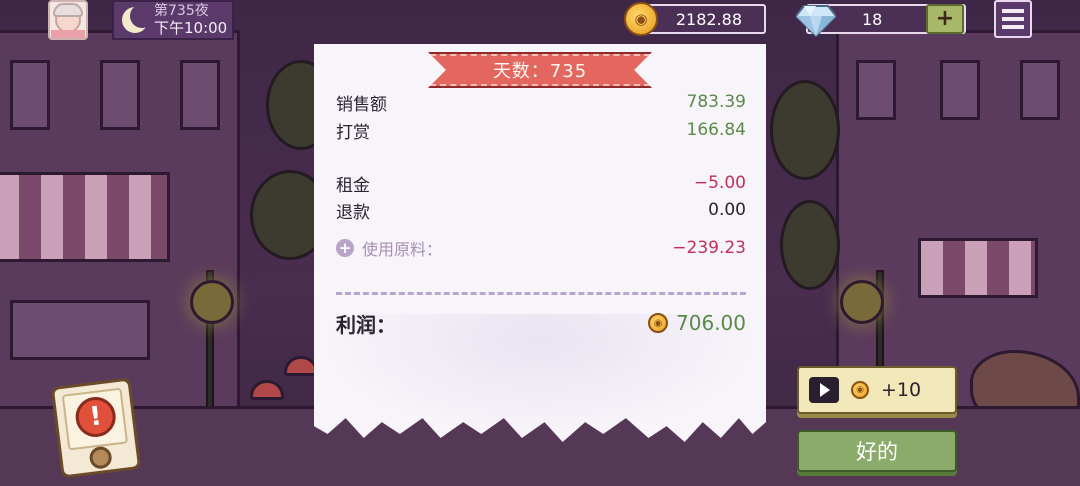 The height and width of the screenshot is (486, 1080). What do you see at coordinates (716, 130) in the screenshot?
I see `row-value: 166.84` at bounding box center [716, 130].